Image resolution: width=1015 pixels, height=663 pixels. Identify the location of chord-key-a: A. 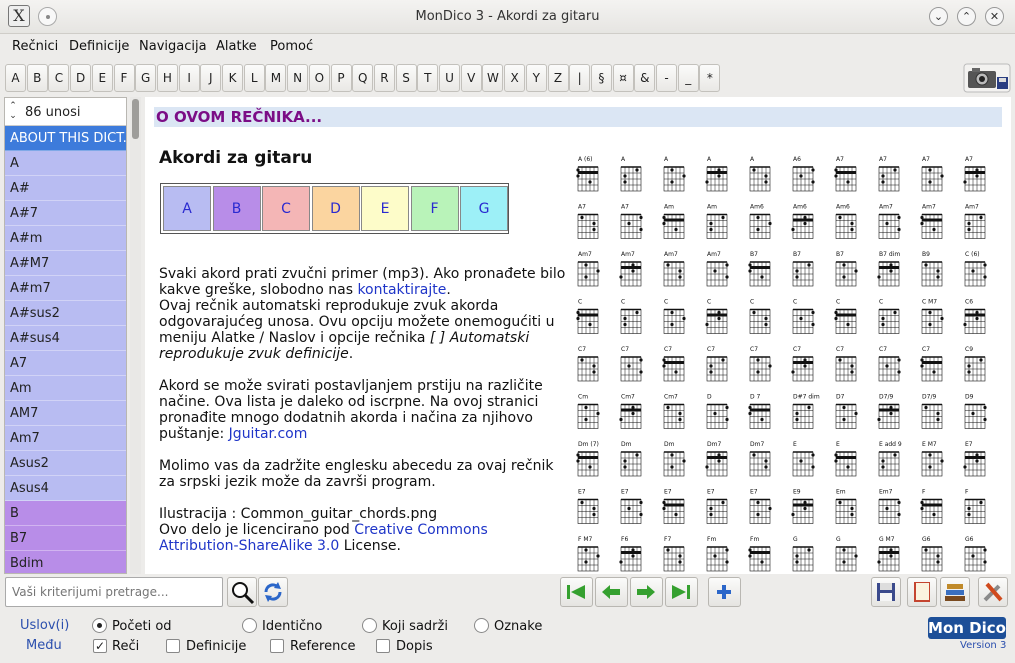
(187, 208).